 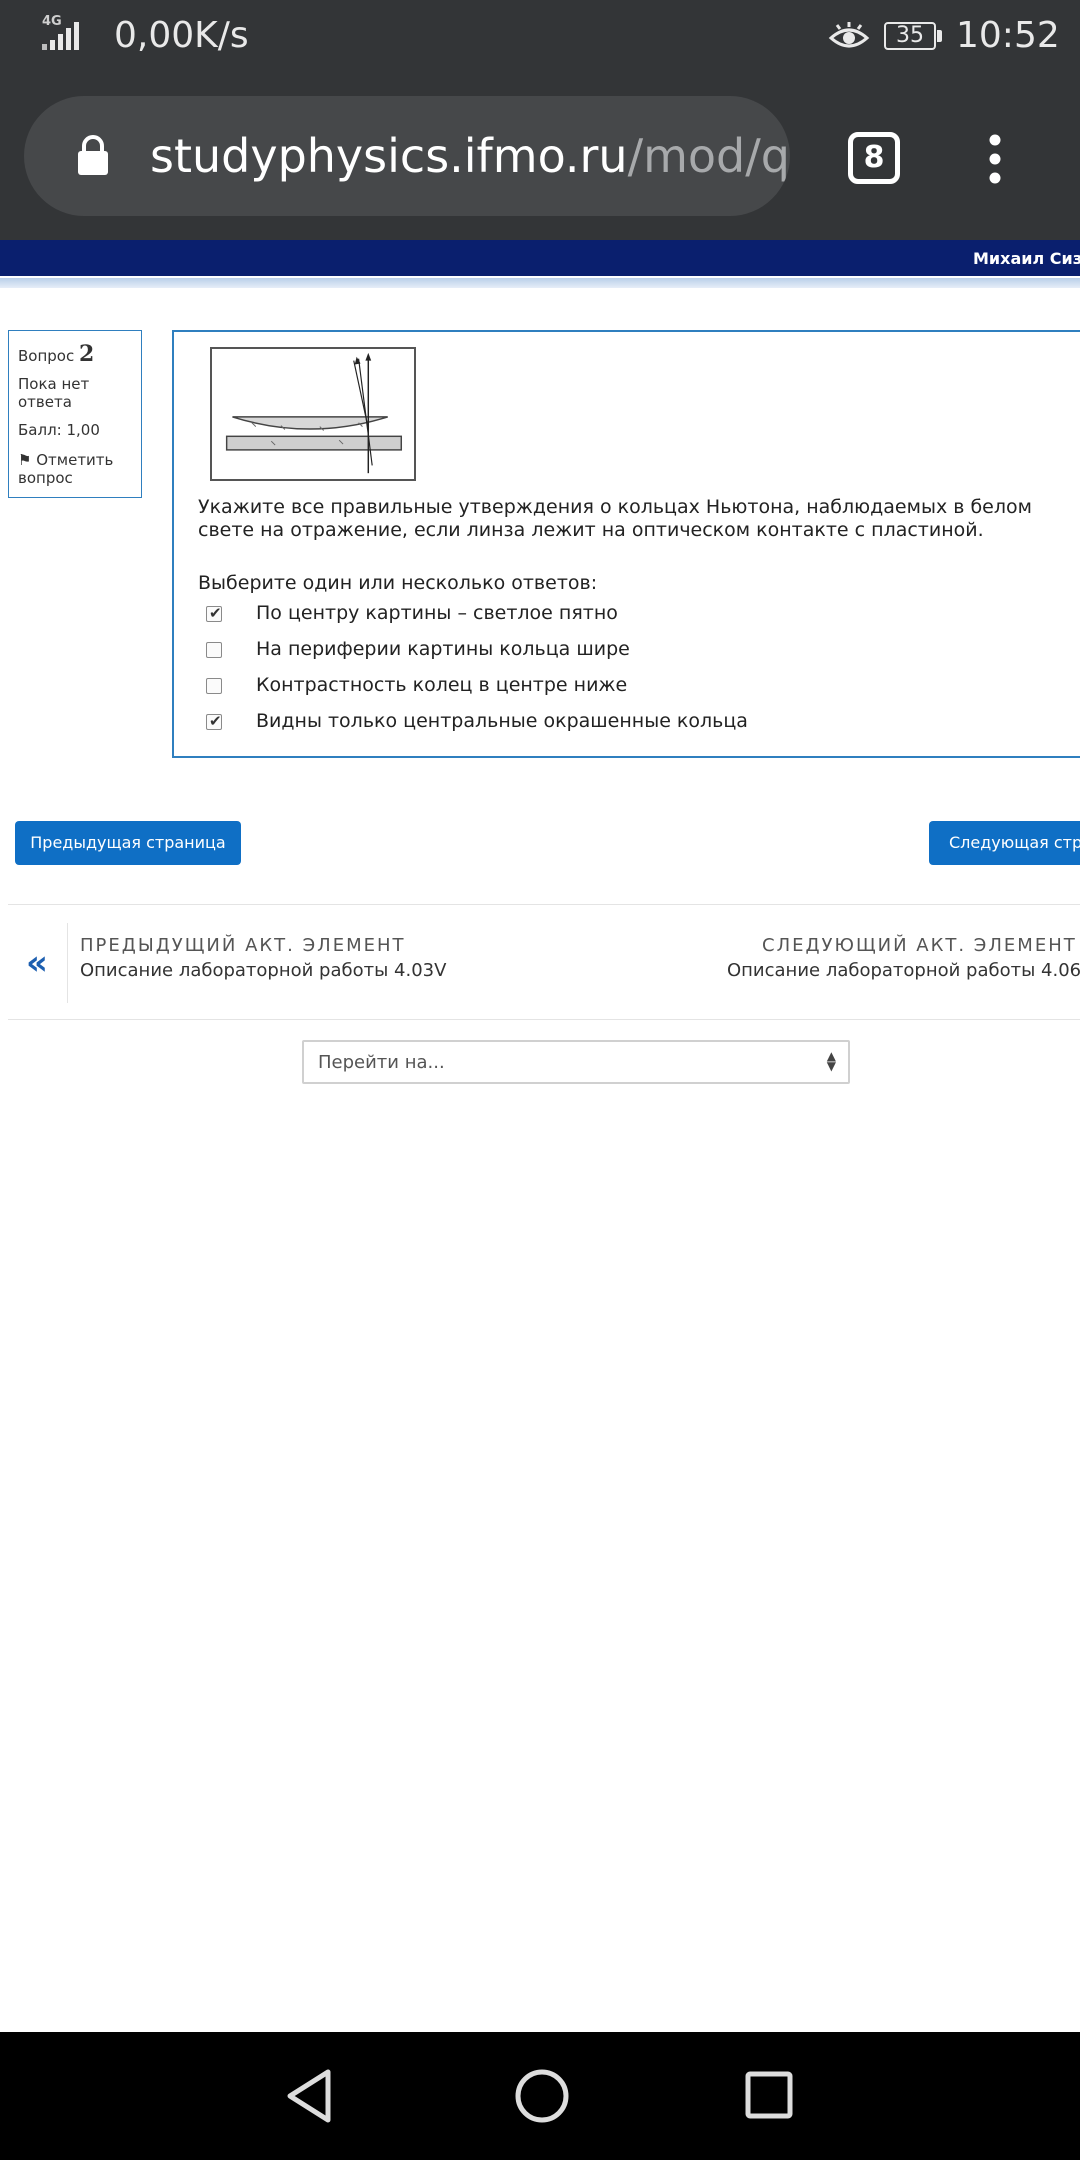 I want to click on network-speed: 0,00K/s, so click(x=181, y=35).